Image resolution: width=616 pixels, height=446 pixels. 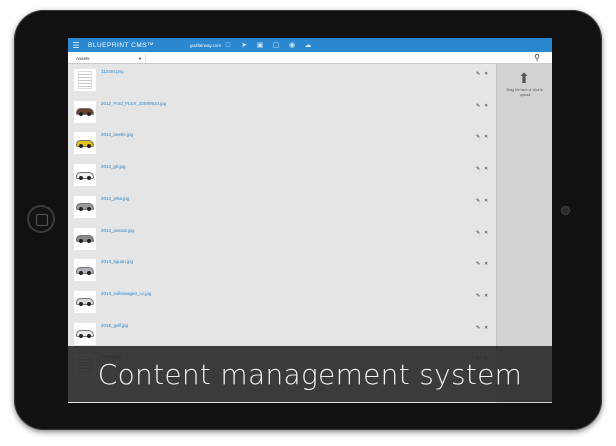 What do you see at coordinates (205, 45) in the screenshot?
I see `site-link: go2fairway.com` at bounding box center [205, 45].